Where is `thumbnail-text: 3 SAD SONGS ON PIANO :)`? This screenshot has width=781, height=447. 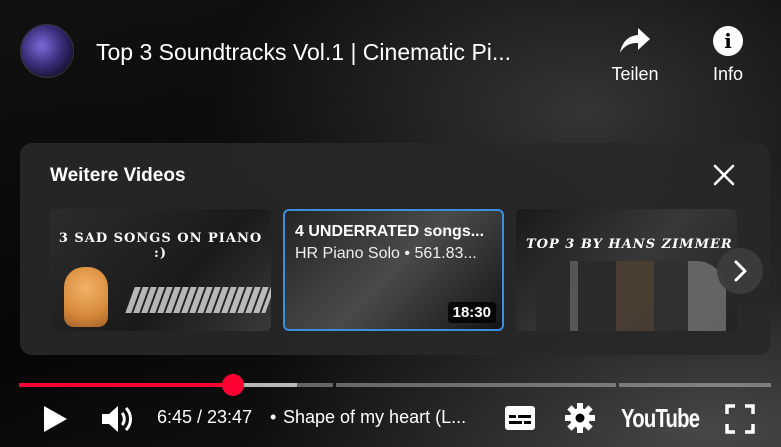 thumbnail-text: 3 SAD SONGS ON PIANO :) is located at coordinates (160, 246).